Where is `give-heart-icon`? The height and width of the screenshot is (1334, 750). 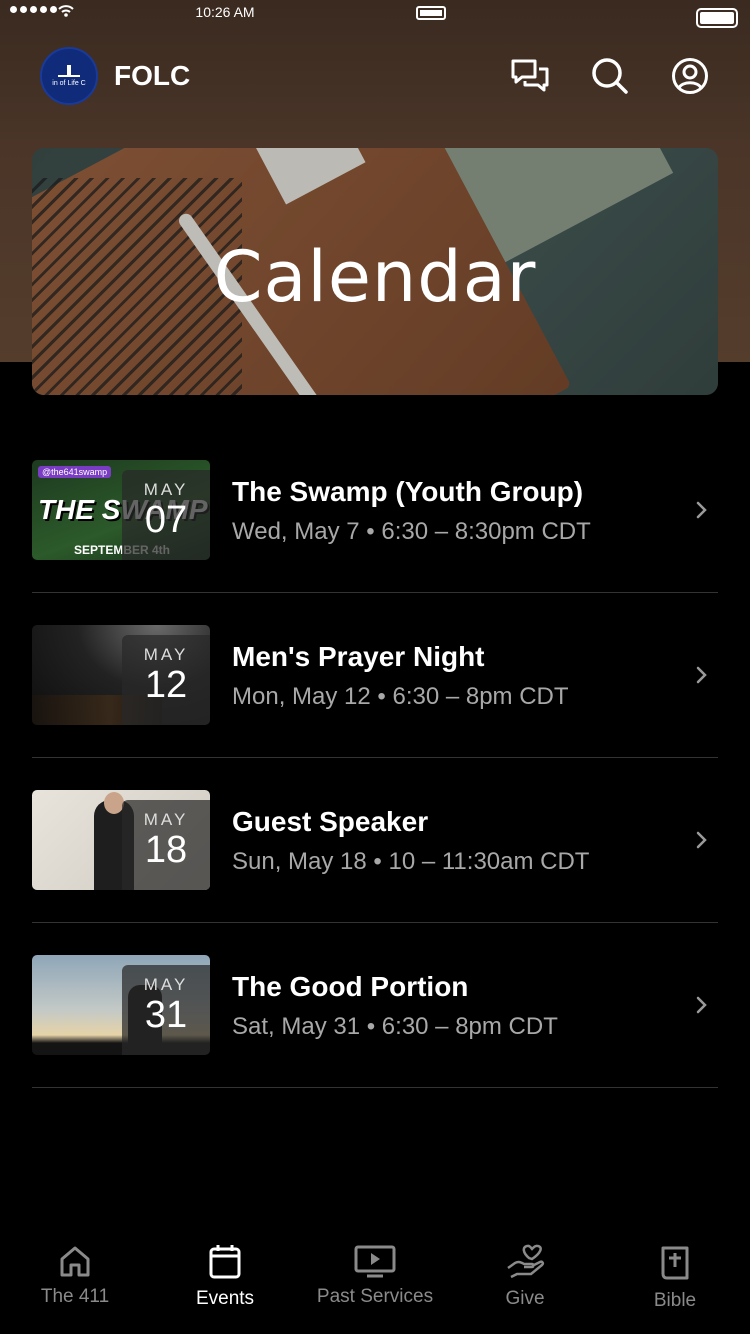
give-heart-icon is located at coordinates (526, 1261).